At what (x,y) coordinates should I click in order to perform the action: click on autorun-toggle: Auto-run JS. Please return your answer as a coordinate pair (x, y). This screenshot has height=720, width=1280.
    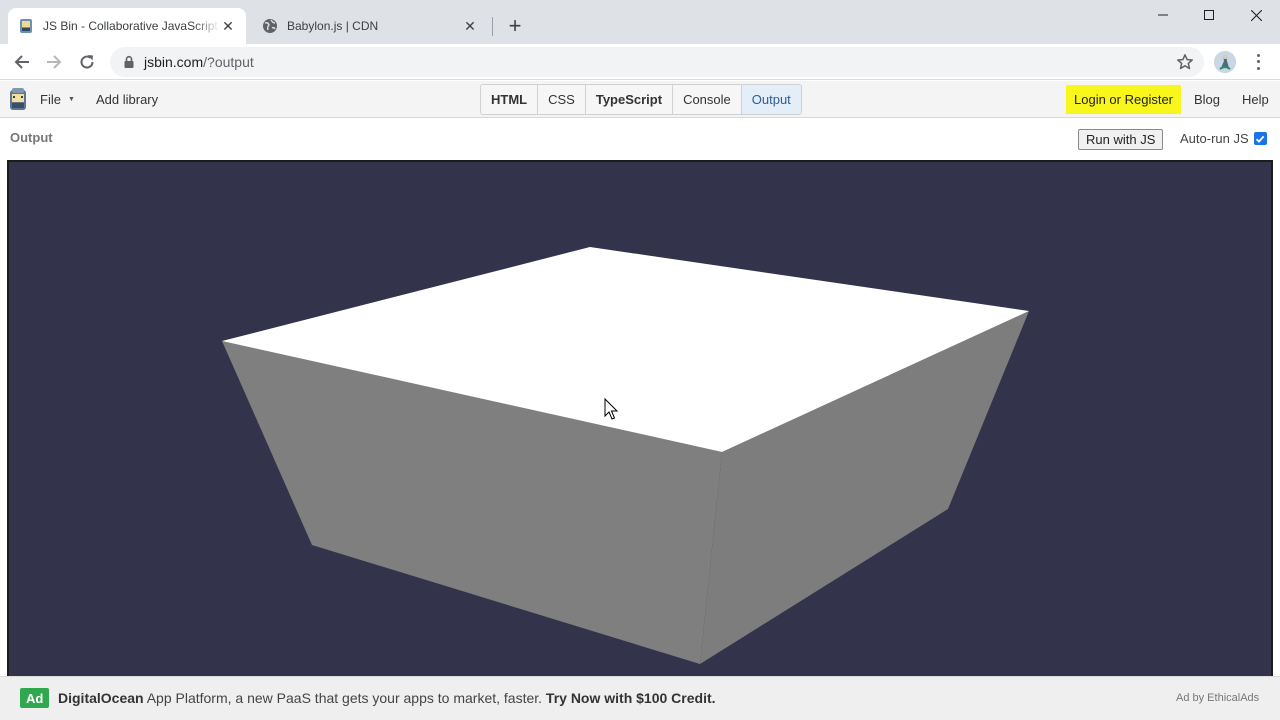
    Looking at the image, I should click on (1223, 138).